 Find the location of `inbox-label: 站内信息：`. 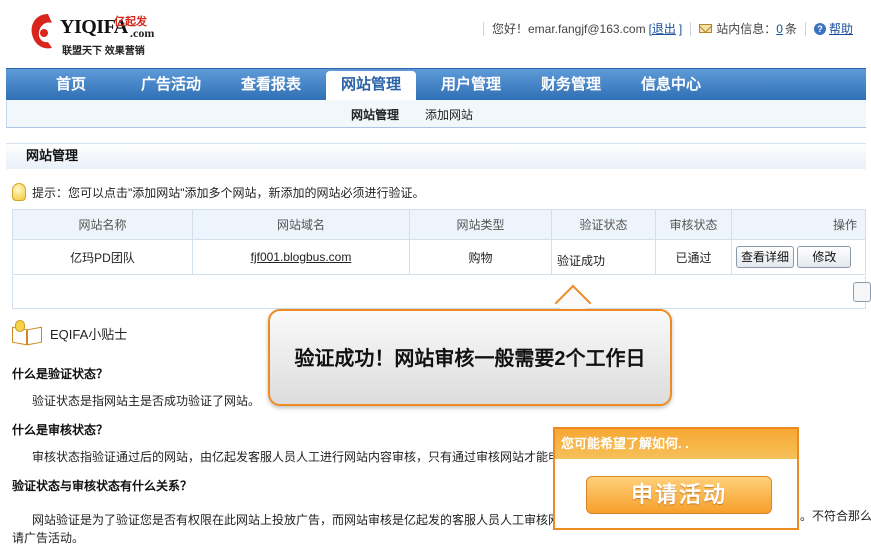

inbox-label: 站内信息： is located at coordinates (746, 29).